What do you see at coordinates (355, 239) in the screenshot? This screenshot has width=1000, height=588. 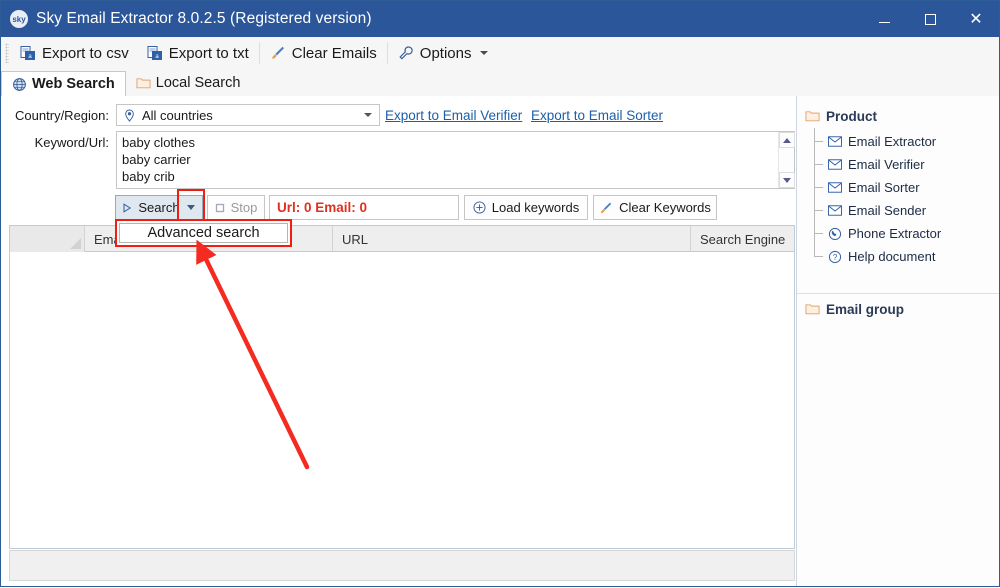 I see `column-header-url-label: URL` at bounding box center [355, 239].